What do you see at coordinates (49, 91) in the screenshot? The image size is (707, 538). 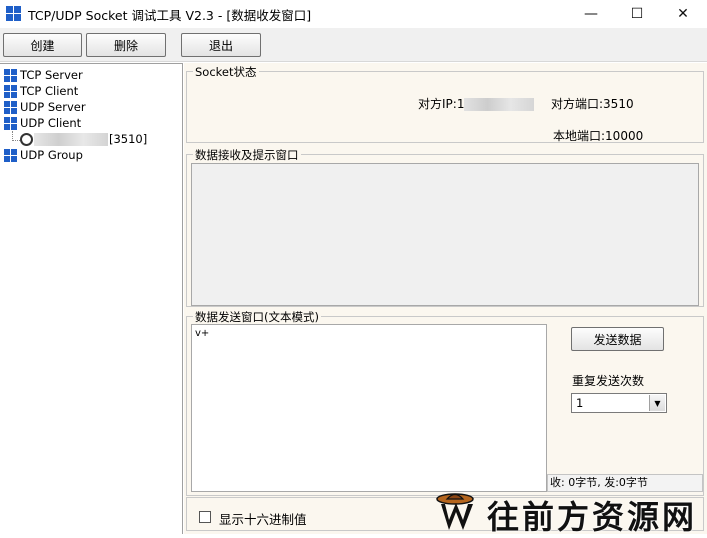 I see `tree-item-label: TCP Client` at bounding box center [49, 91].